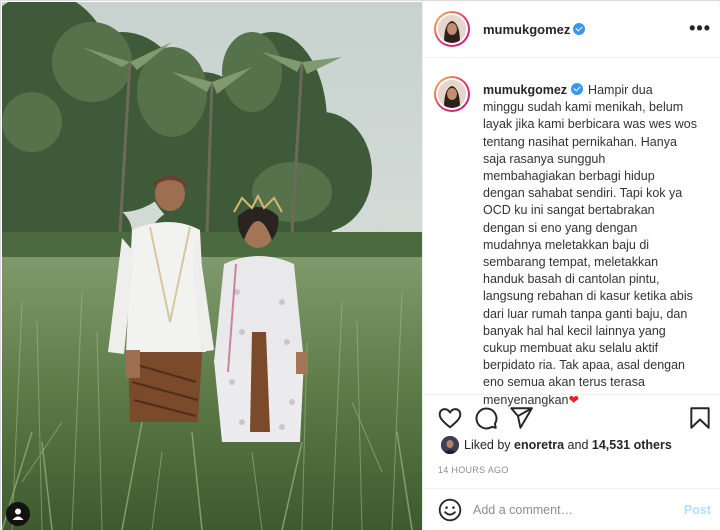 The image size is (720, 530). What do you see at coordinates (544, 158) in the screenshot?
I see `caption-line: saja rasanya sungguh` at bounding box center [544, 158].